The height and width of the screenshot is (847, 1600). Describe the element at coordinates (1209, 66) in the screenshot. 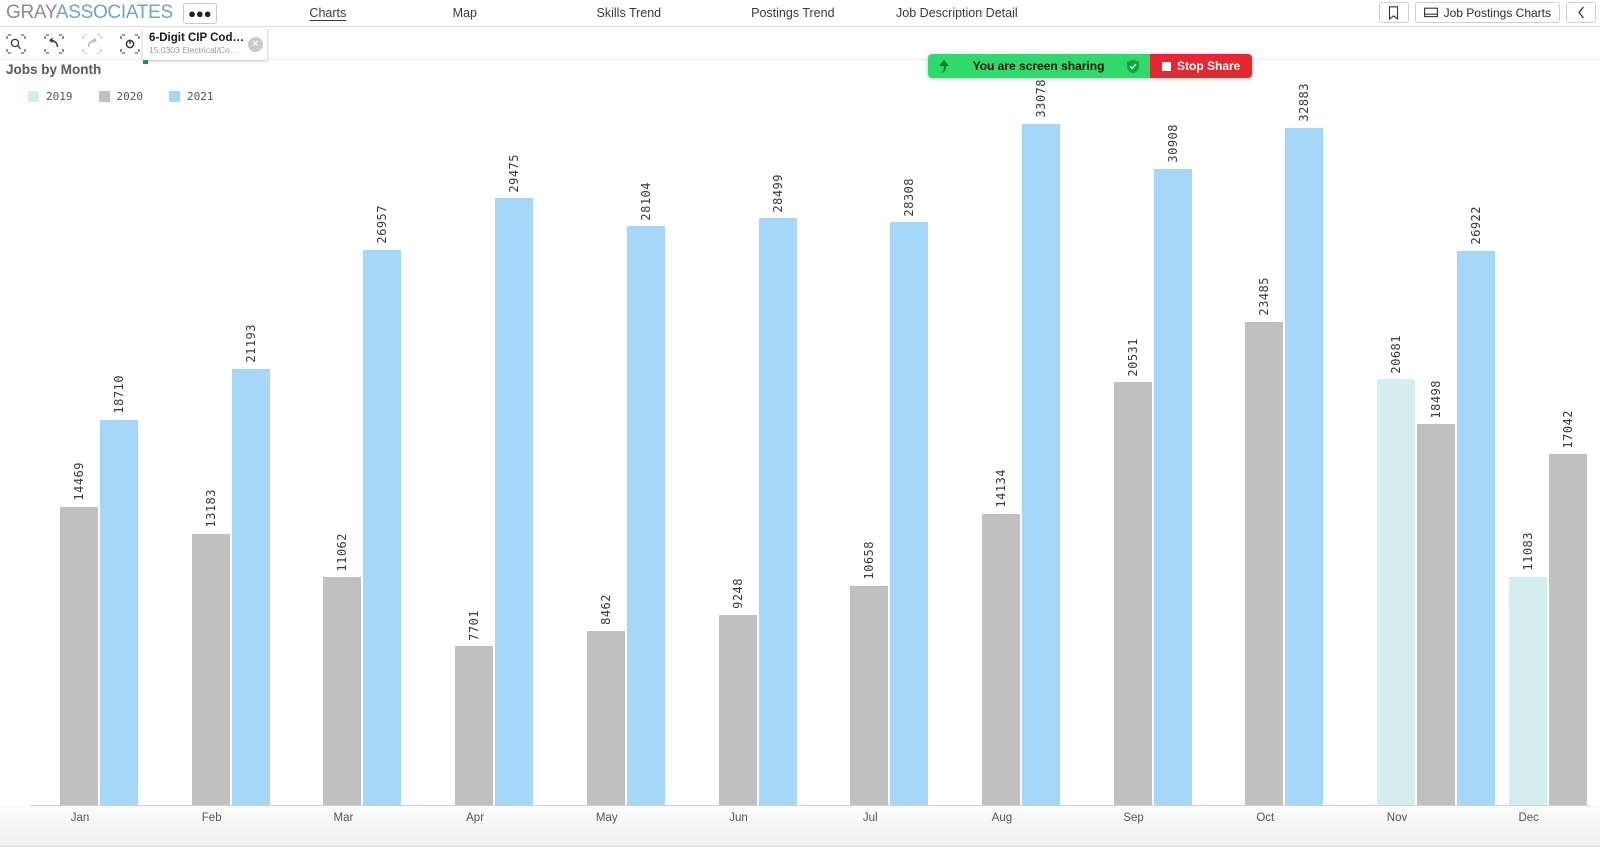

I see `stop-share-label: Stop Share` at that location.